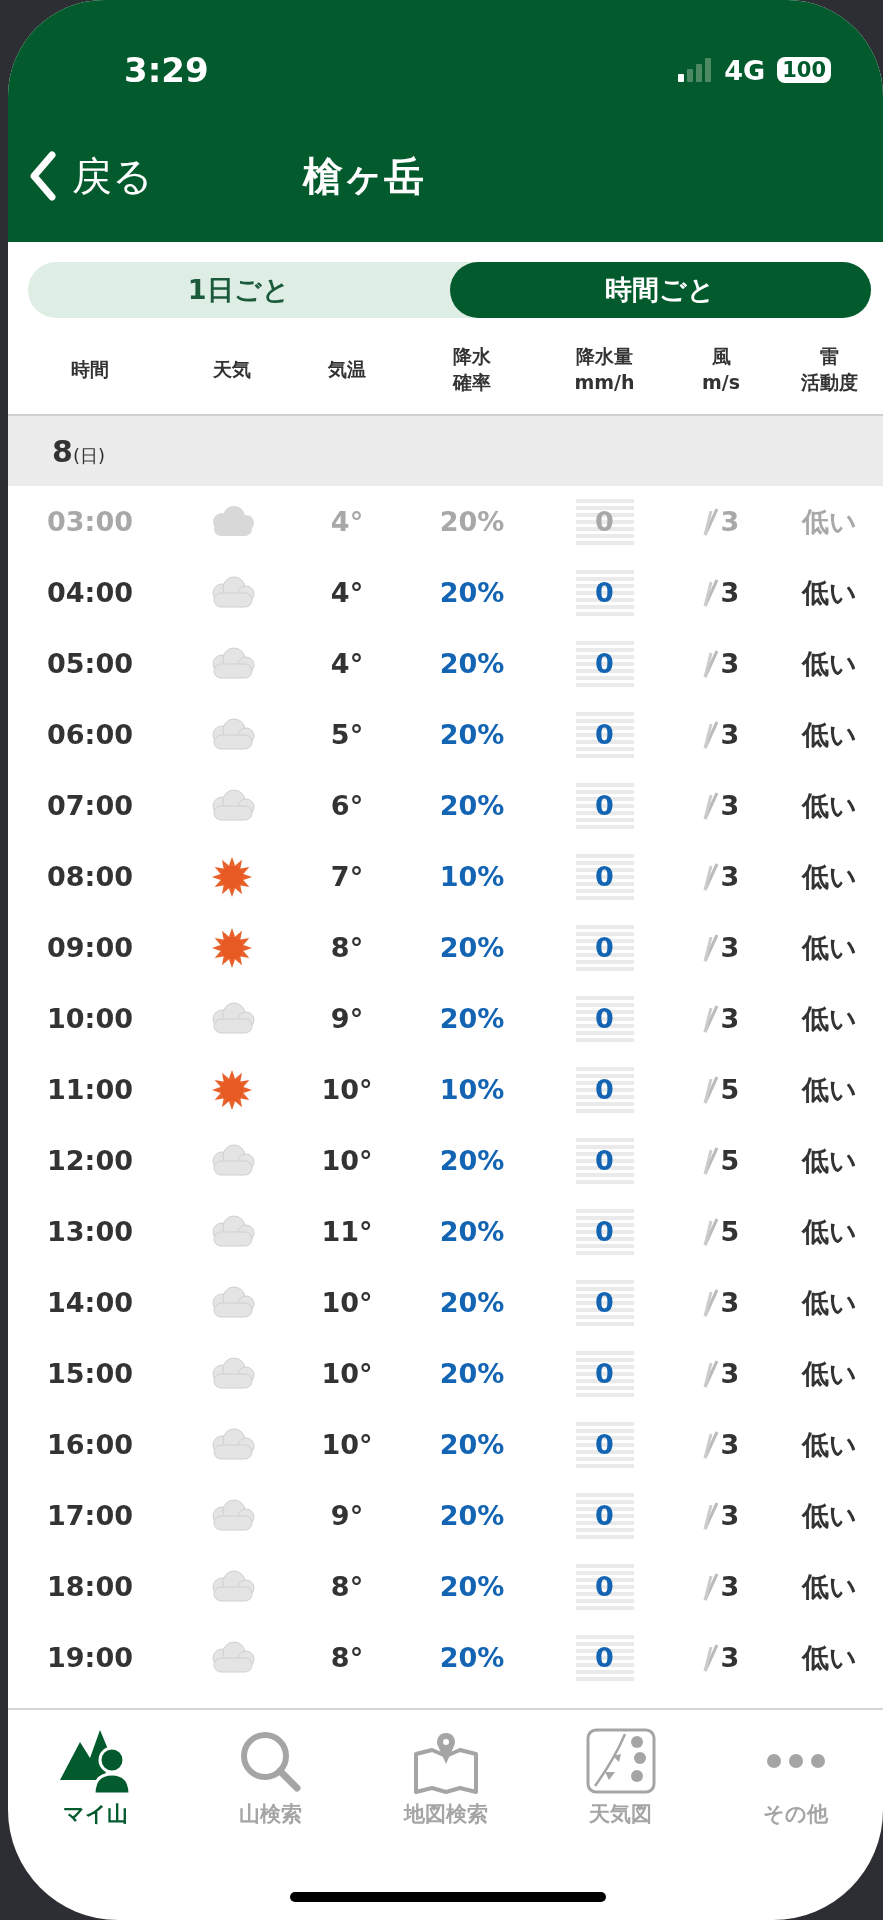  I want to click on chevron-left-icon, so click(43, 176).